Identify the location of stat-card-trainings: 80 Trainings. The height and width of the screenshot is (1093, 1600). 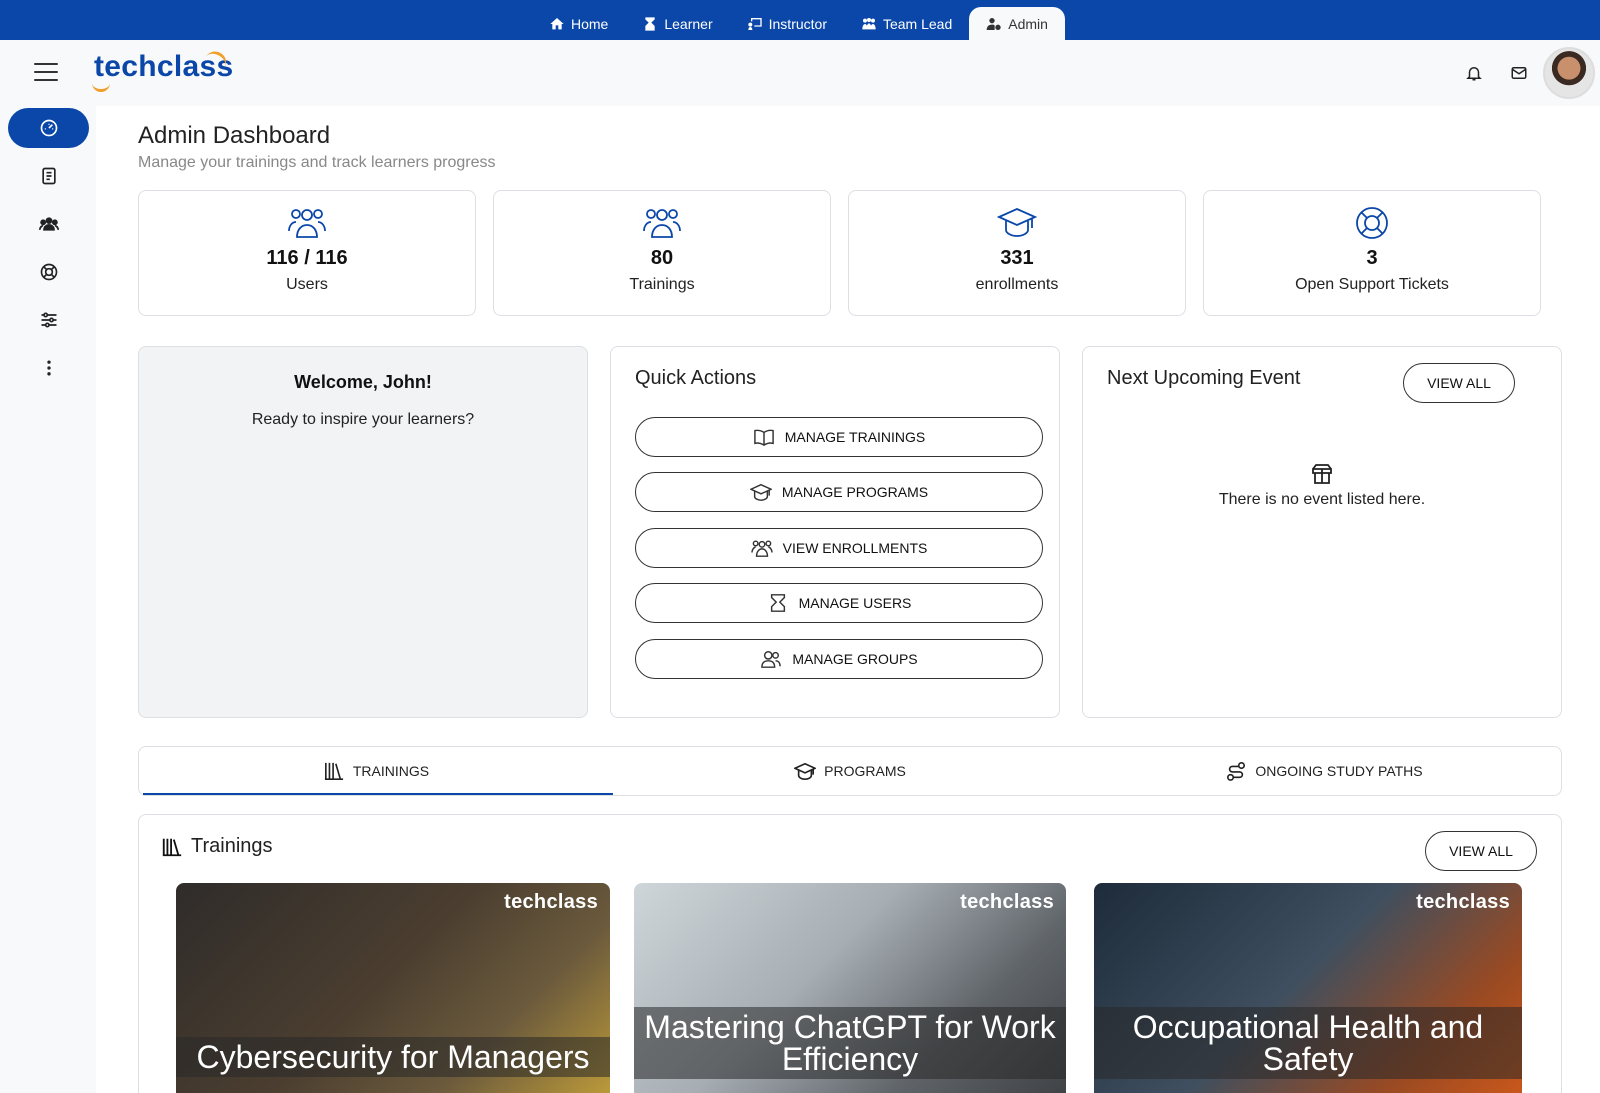
(662, 253).